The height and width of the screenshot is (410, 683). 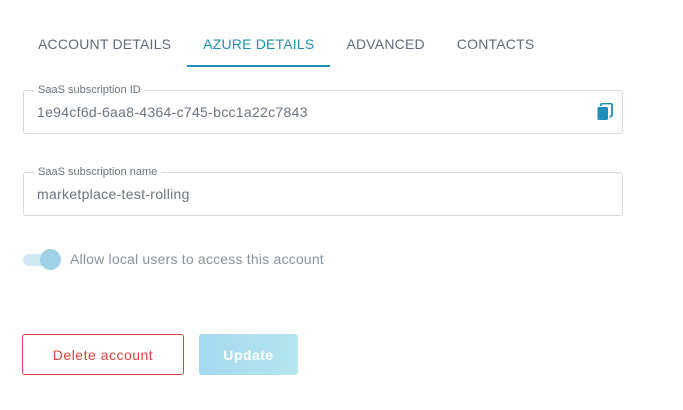 I want to click on delete-account-button: Delete account, so click(x=103, y=354).